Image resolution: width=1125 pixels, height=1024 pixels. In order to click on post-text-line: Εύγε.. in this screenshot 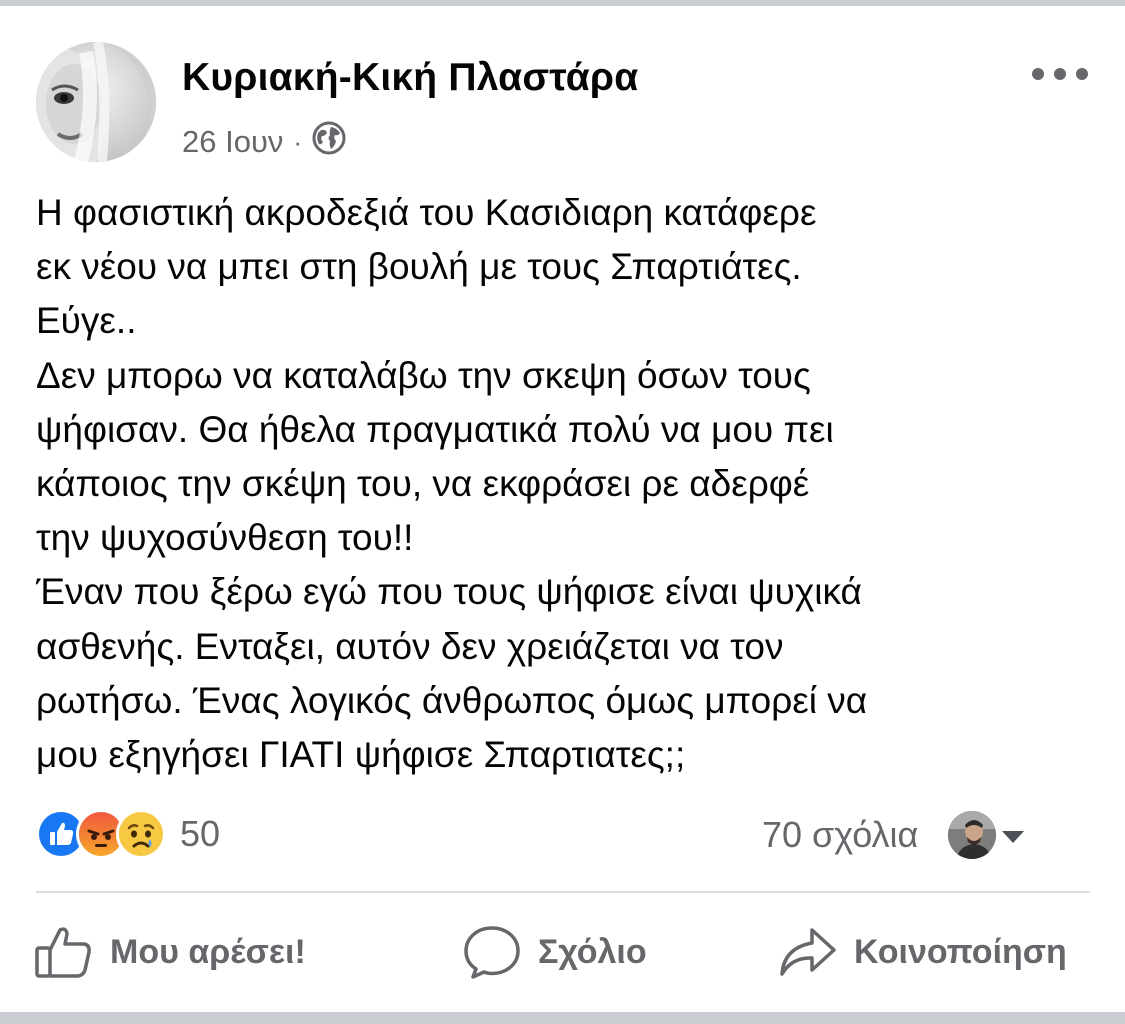, I will do `click(86, 321)`.